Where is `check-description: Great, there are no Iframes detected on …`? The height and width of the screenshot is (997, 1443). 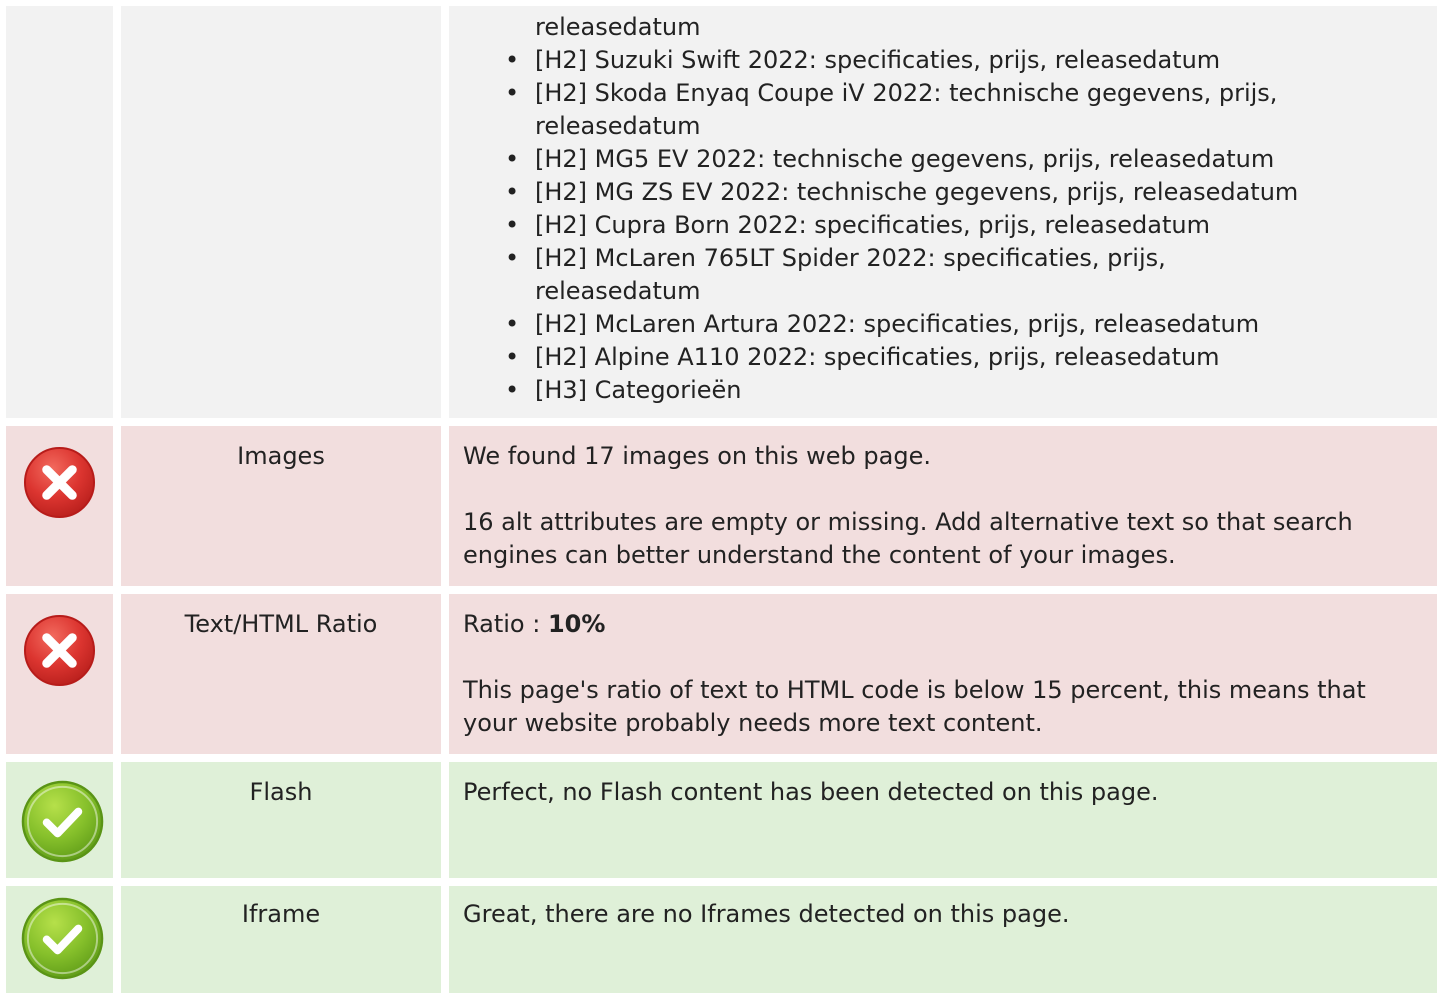 check-description: Great, there are no Iframes detected on … is located at coordinates (945, 914).